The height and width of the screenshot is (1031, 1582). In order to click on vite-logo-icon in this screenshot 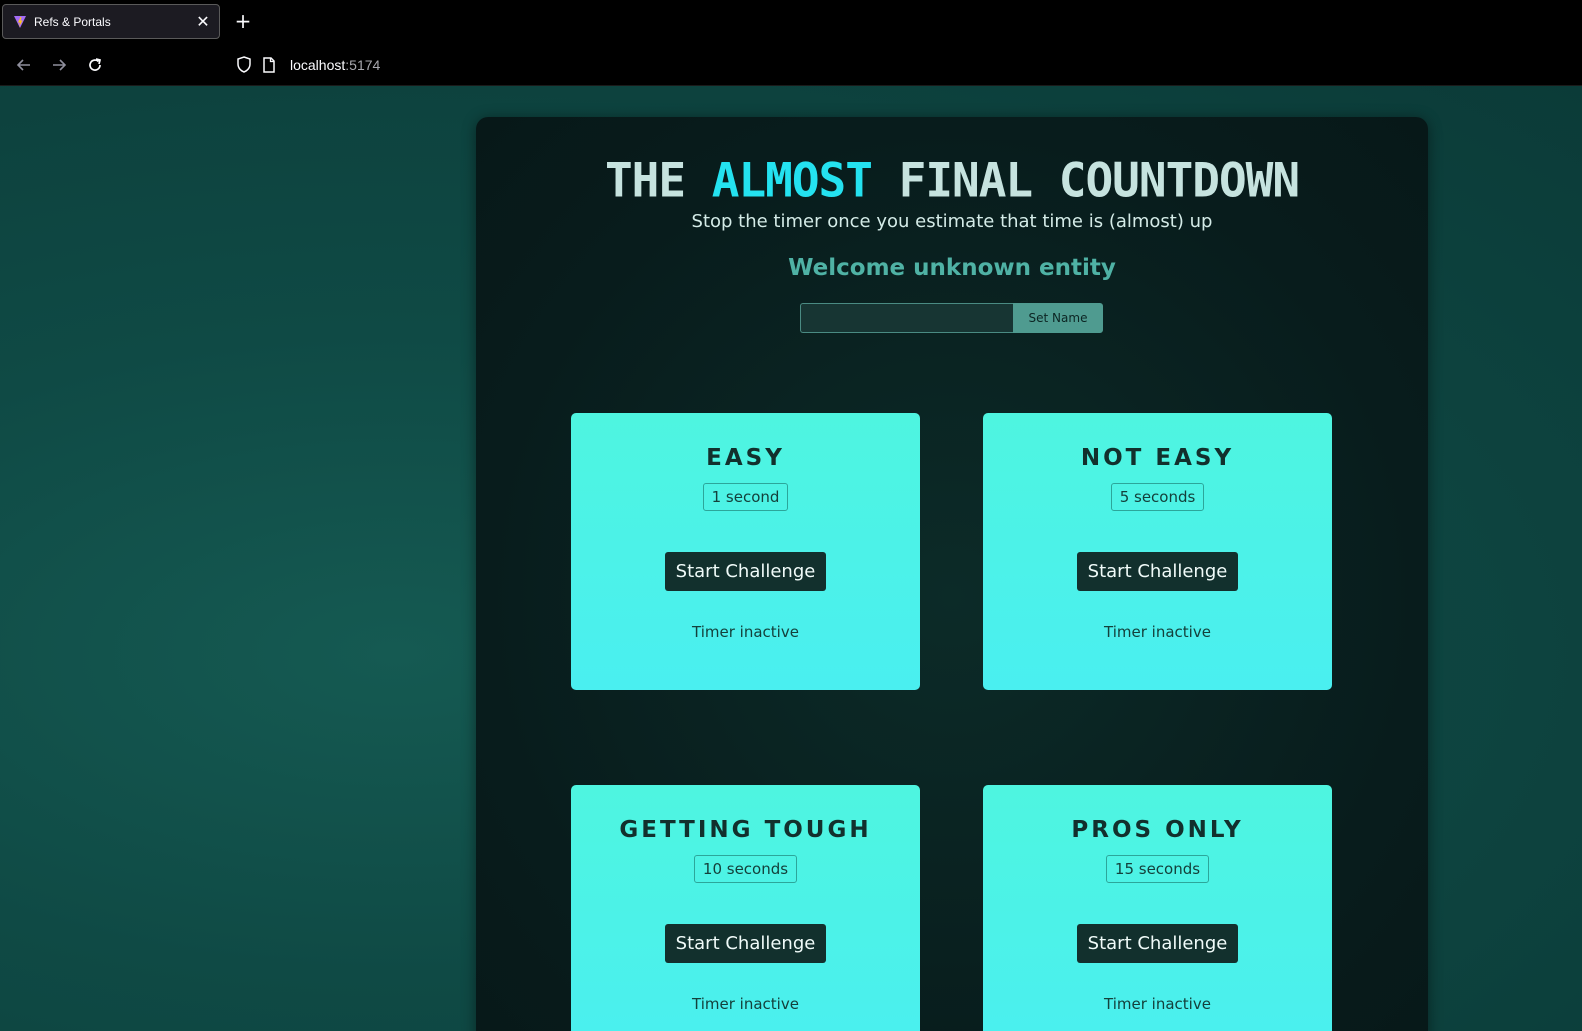, I will do `click(20, 22)`.